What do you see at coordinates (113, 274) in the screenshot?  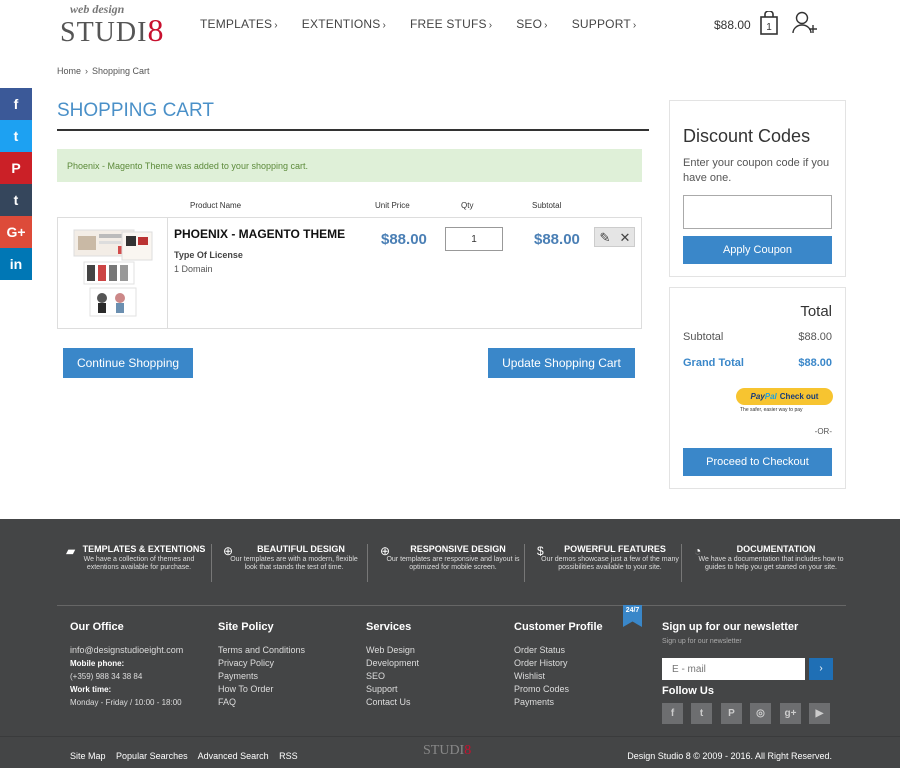 I see `product-thumbnail` at bounding box center [113, 274].